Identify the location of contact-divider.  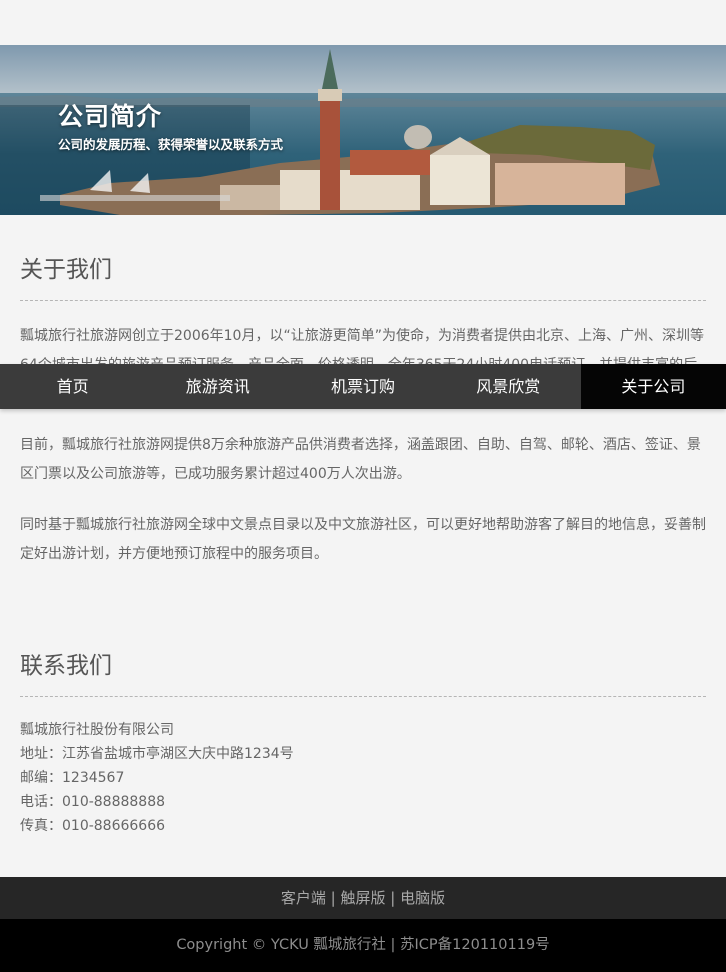
(363, 696).